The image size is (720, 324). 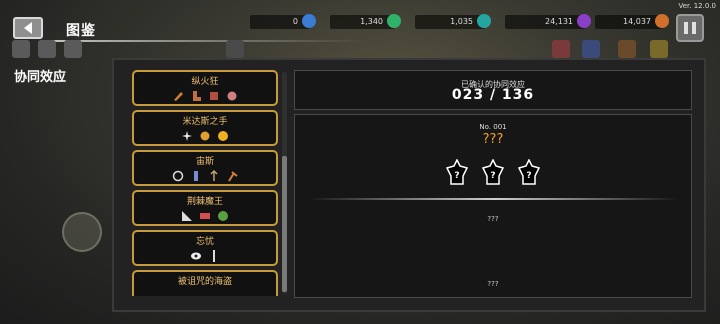 I want to click on synergy-number: No. 001, so click(x=493, y=127).